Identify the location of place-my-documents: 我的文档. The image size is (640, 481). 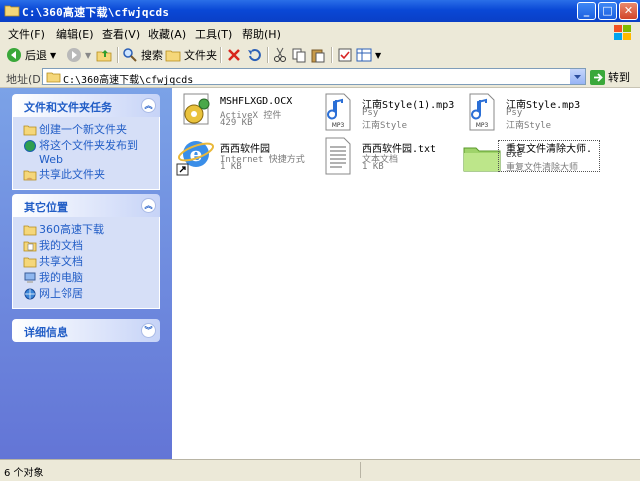
(86, 246).